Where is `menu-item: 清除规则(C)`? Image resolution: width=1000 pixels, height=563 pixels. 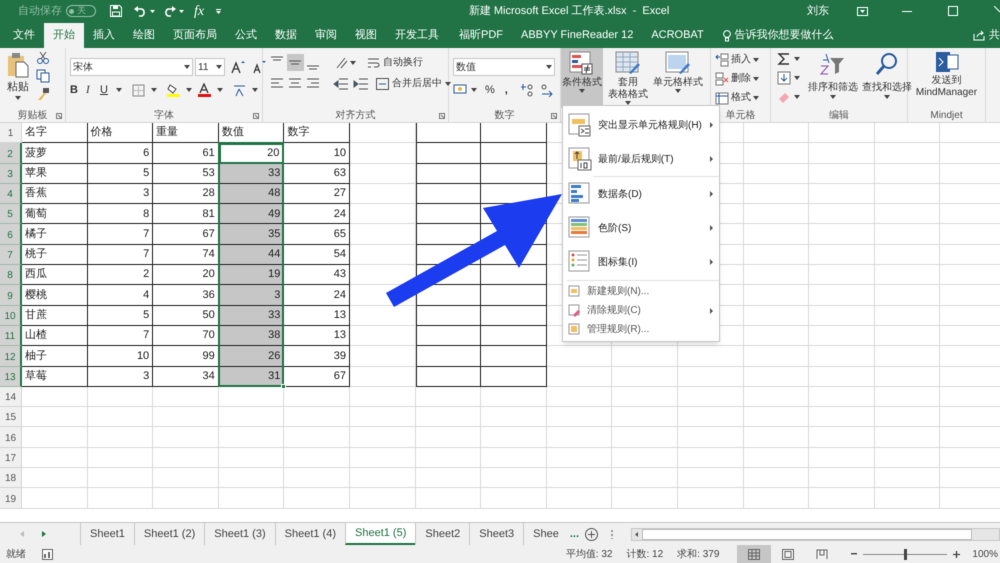
menu-item: 清除规则(C) is located at coordinates (641, 310).